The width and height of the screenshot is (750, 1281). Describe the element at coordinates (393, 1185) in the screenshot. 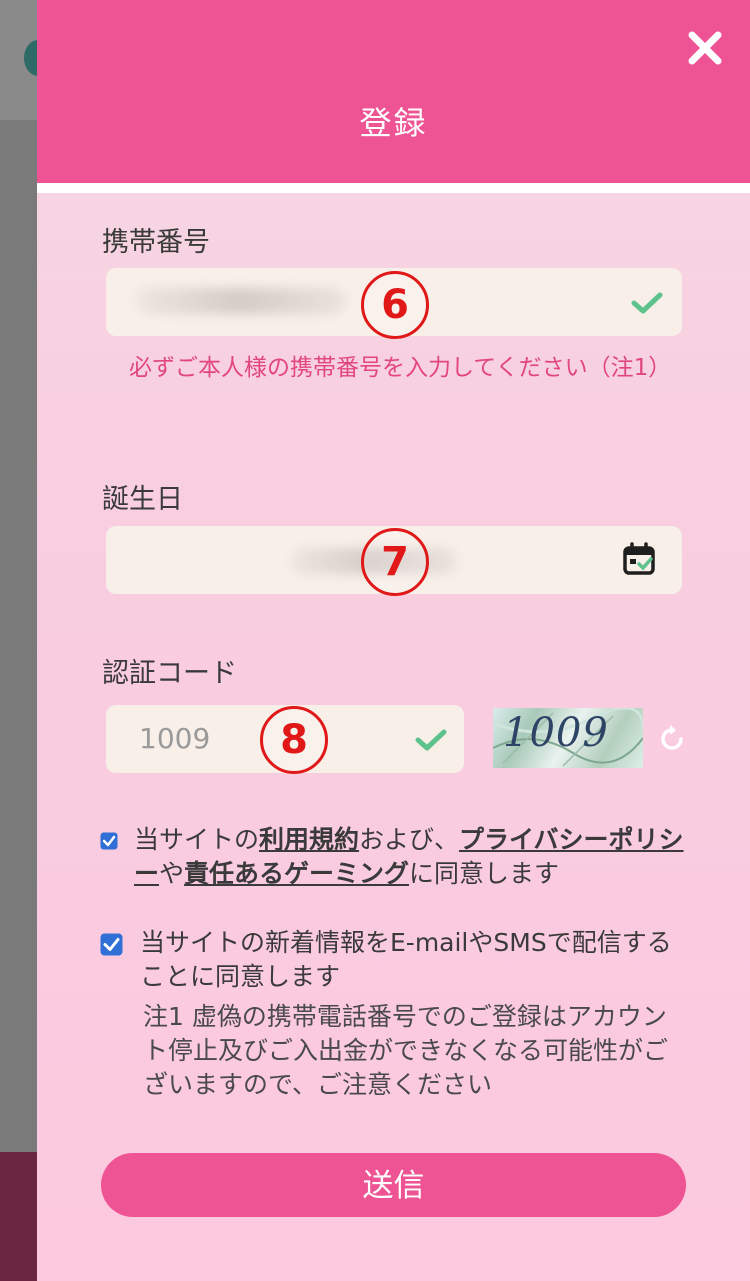

I see `submit-button: 送信` at that location.